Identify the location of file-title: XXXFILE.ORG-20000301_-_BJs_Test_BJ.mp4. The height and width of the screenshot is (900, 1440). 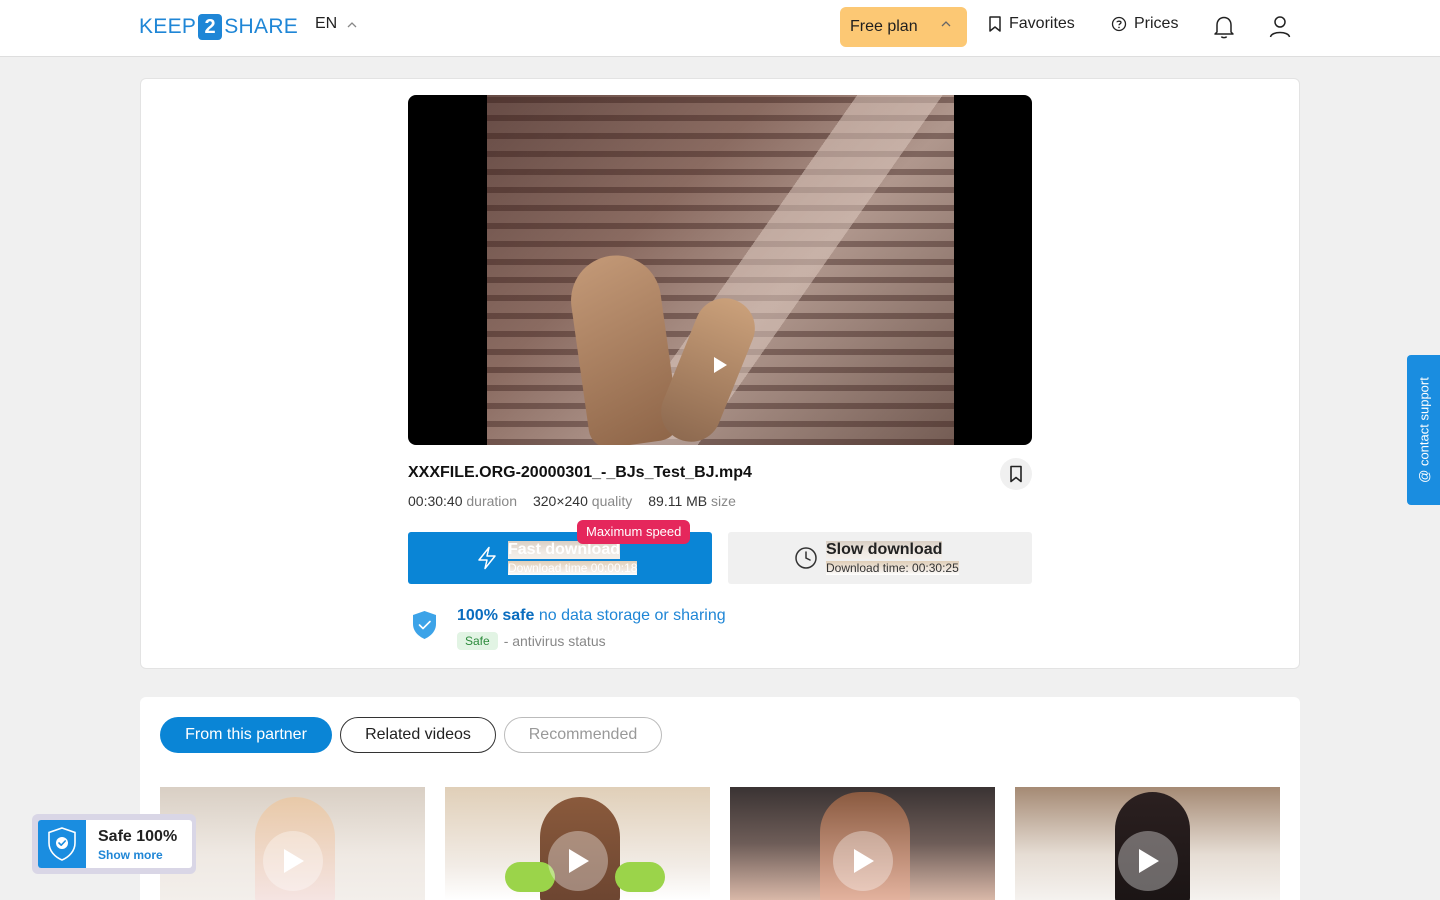
(580, 472).